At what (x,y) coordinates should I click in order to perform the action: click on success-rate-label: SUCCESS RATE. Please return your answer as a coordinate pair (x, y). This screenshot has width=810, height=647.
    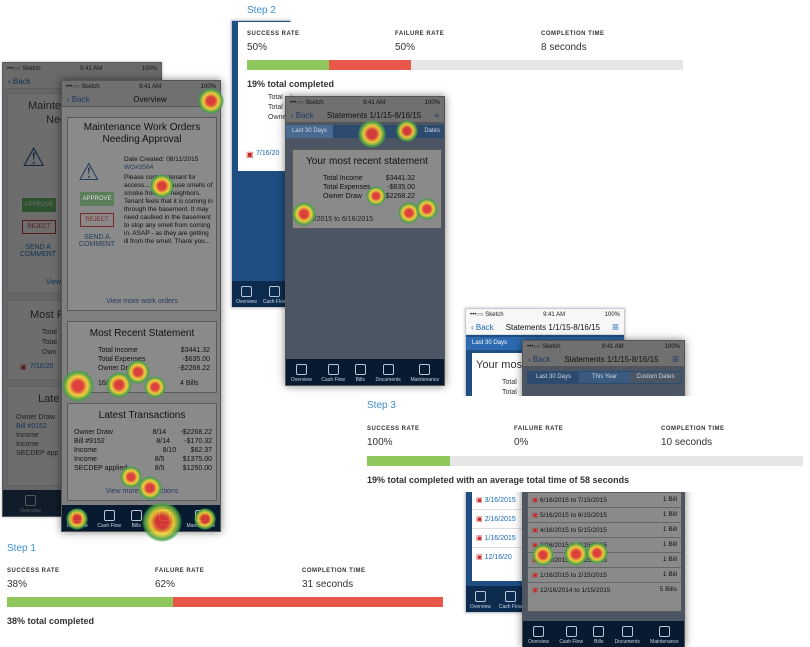
    Looking at the image, I should click on (273, 34).